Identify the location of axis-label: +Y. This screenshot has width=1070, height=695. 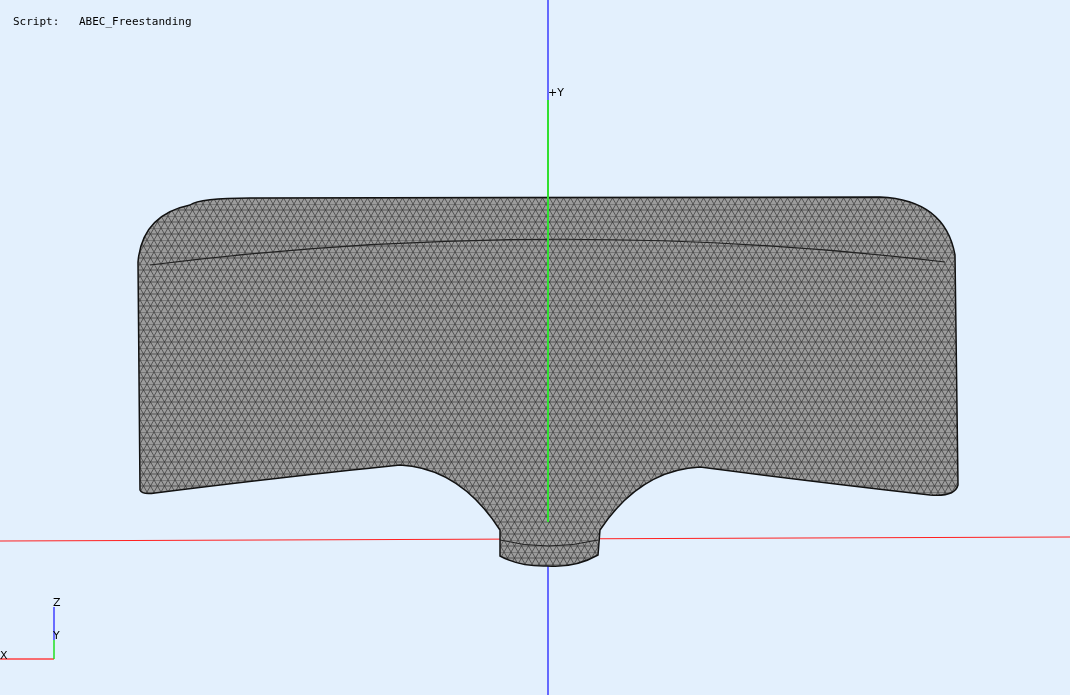
(556, 92).